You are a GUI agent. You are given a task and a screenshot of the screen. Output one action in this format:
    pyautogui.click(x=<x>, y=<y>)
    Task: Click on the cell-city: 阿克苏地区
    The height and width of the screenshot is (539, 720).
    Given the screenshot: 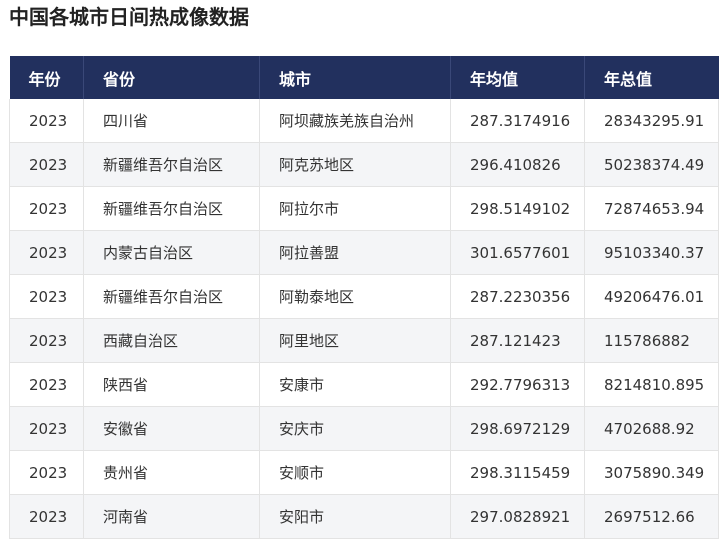 What is the action you would take?
    pyautogui.click(x=355, y=164)
    